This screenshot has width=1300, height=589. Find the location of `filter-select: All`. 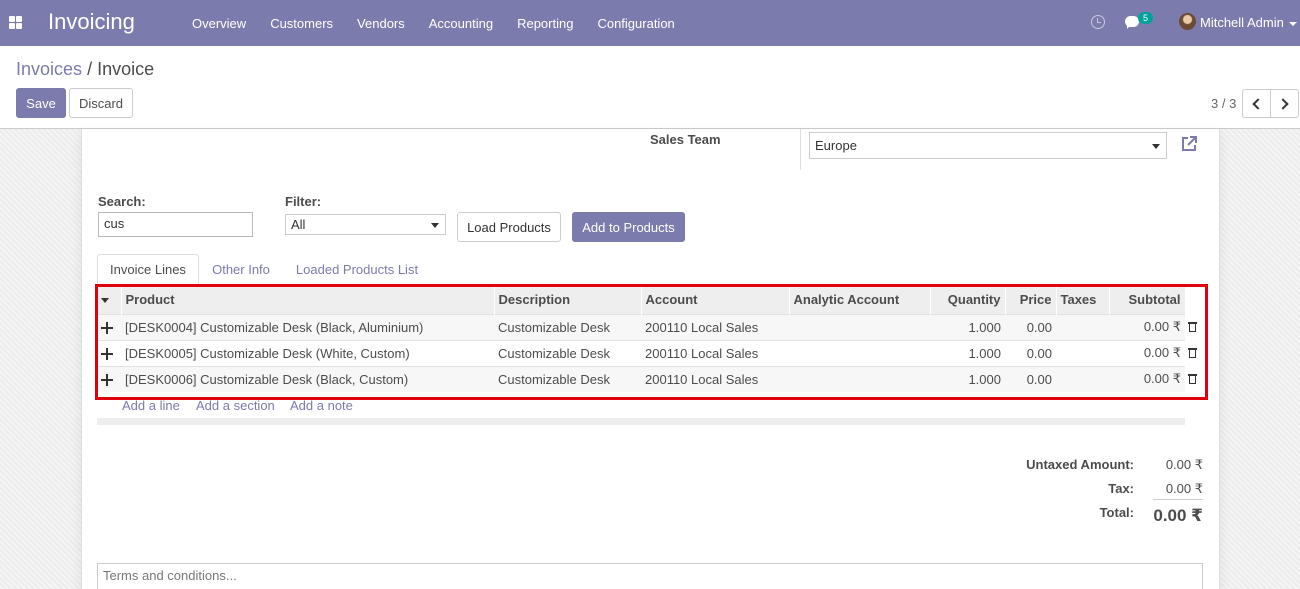

filter-select: All is located at coordinates (365, 224).